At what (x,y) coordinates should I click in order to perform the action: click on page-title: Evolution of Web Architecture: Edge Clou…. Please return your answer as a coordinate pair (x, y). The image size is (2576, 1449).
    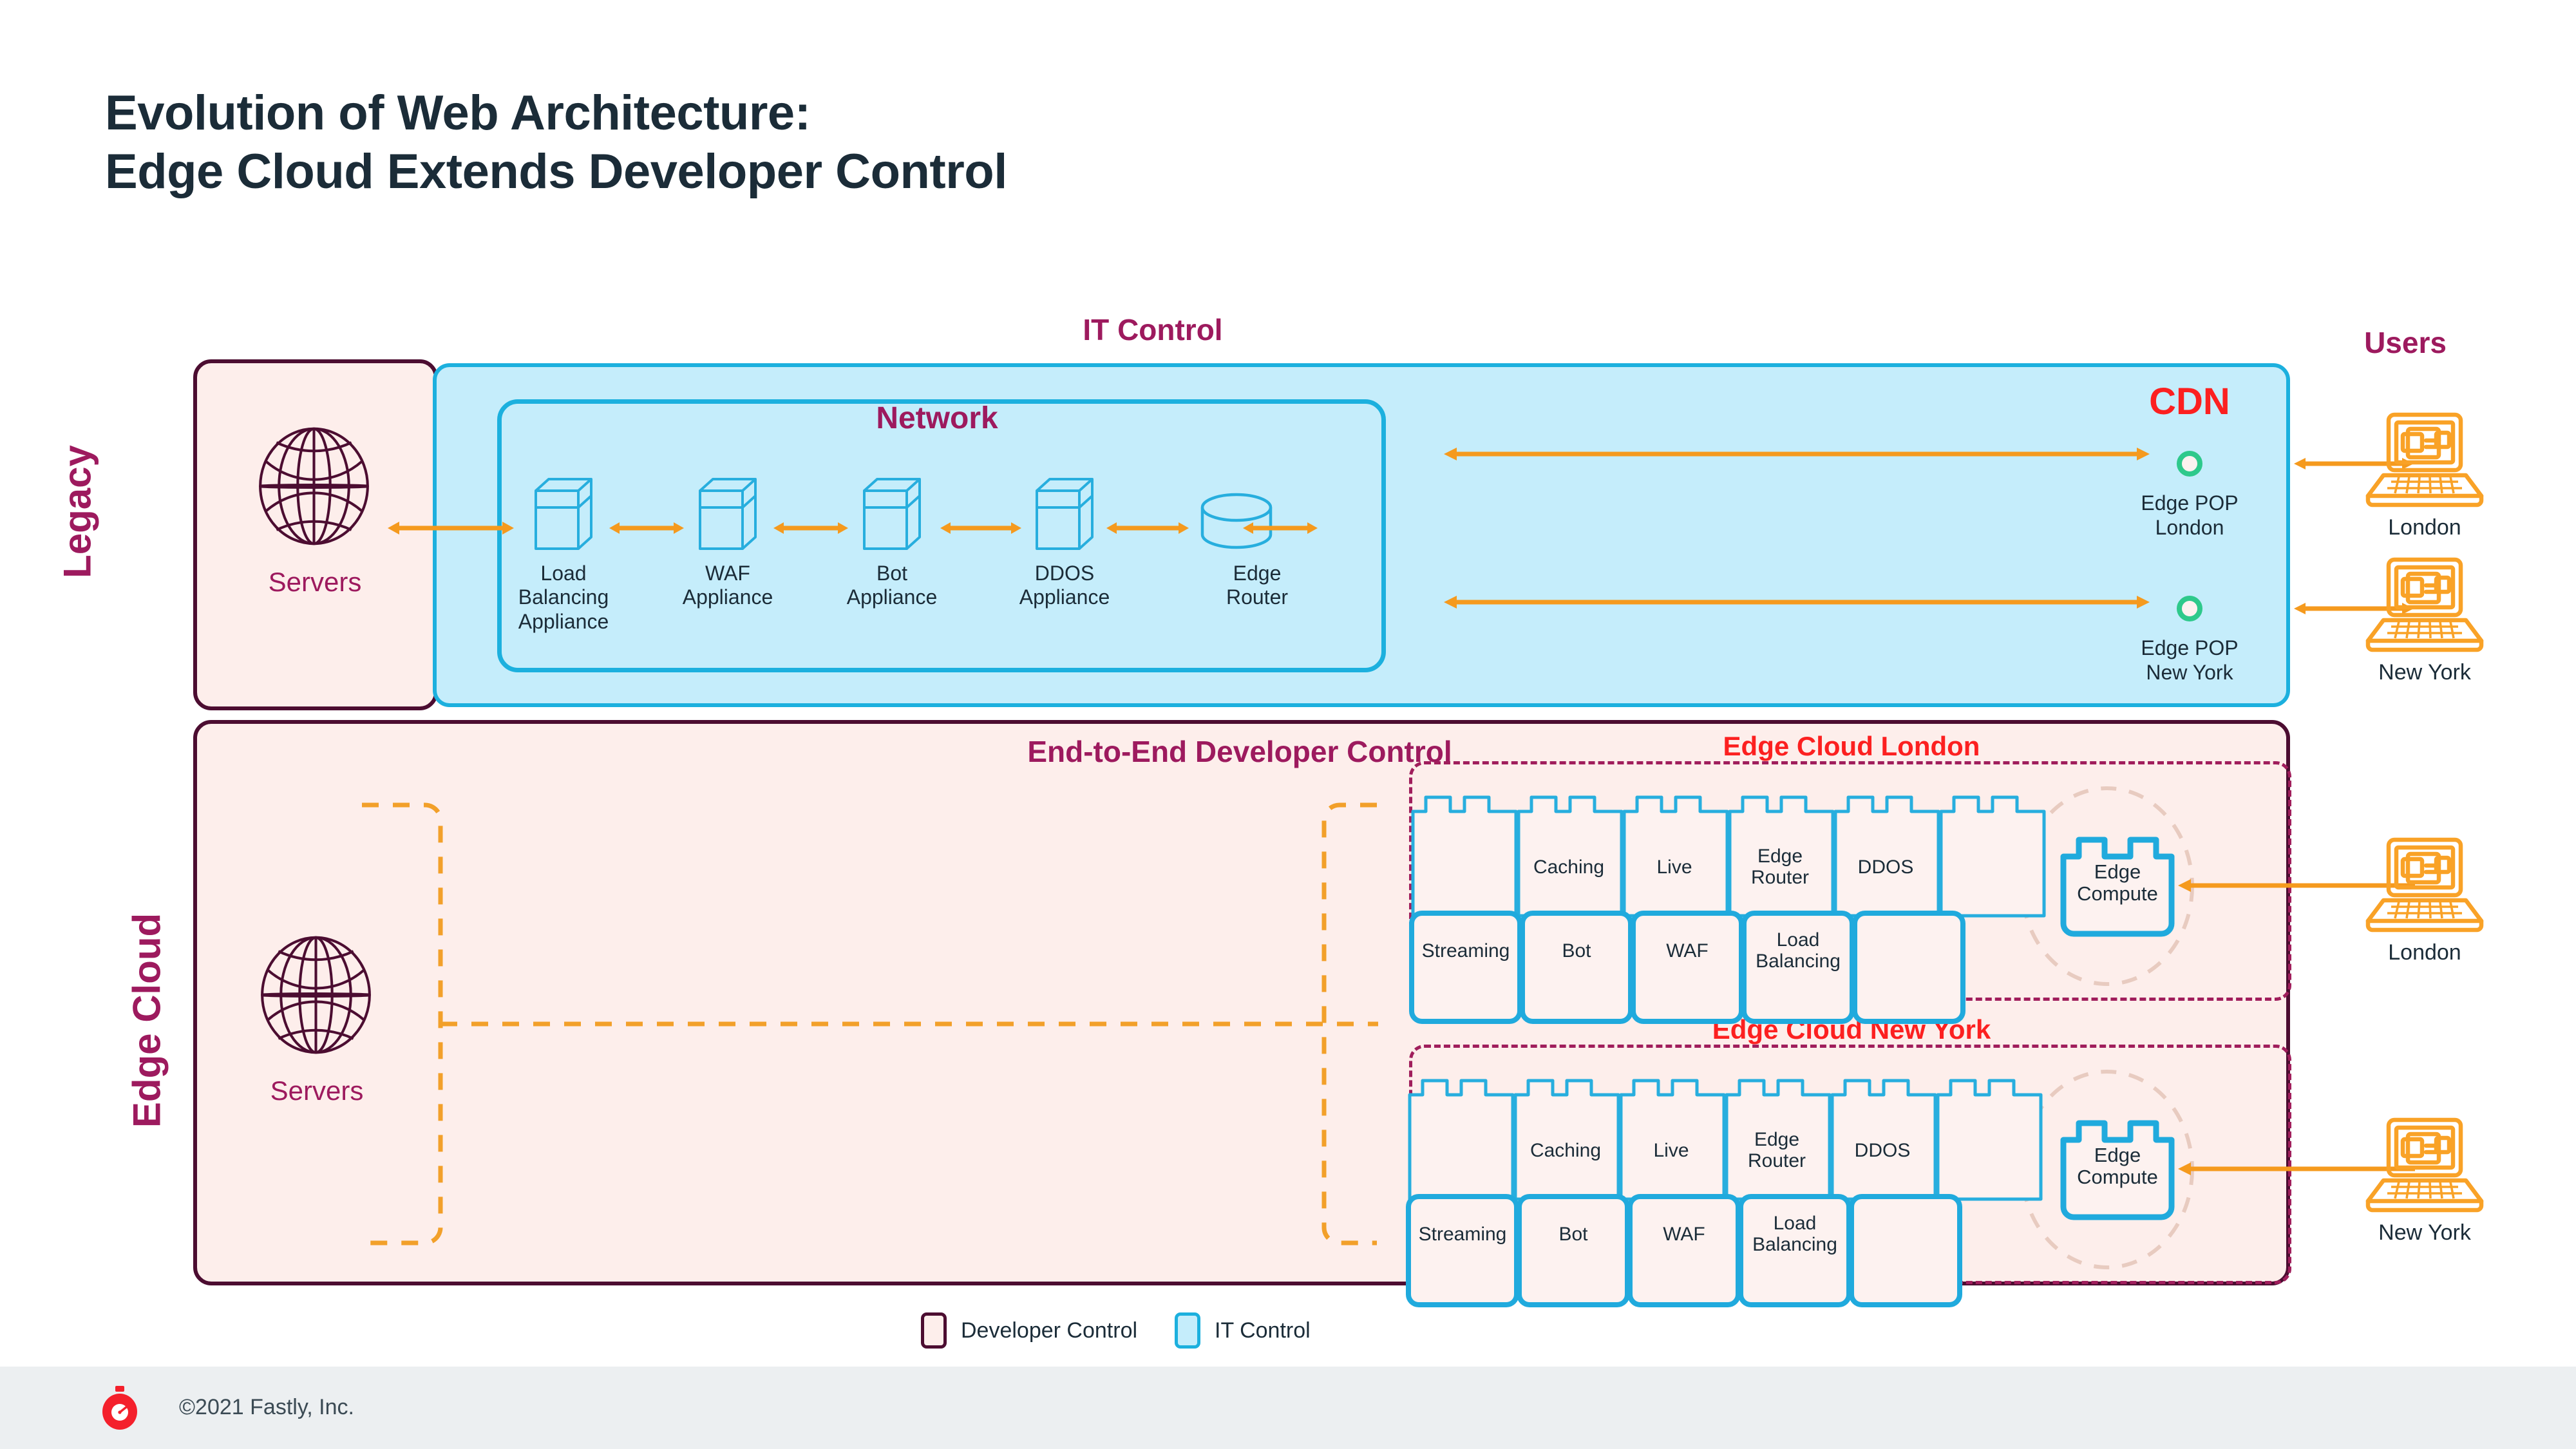
    Looking at the image, I should click on (556, 143).